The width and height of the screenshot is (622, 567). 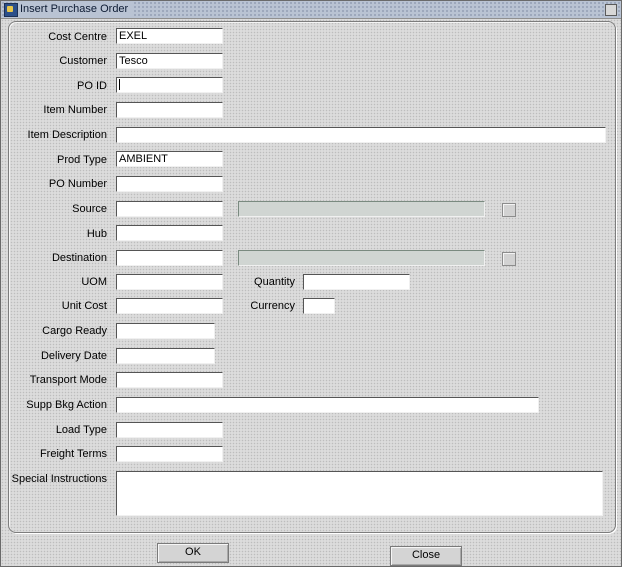 What do you see at coordinates (169, 380) in the screenshot?
I see `transport-mode-field` at bounding box center [169, 380].